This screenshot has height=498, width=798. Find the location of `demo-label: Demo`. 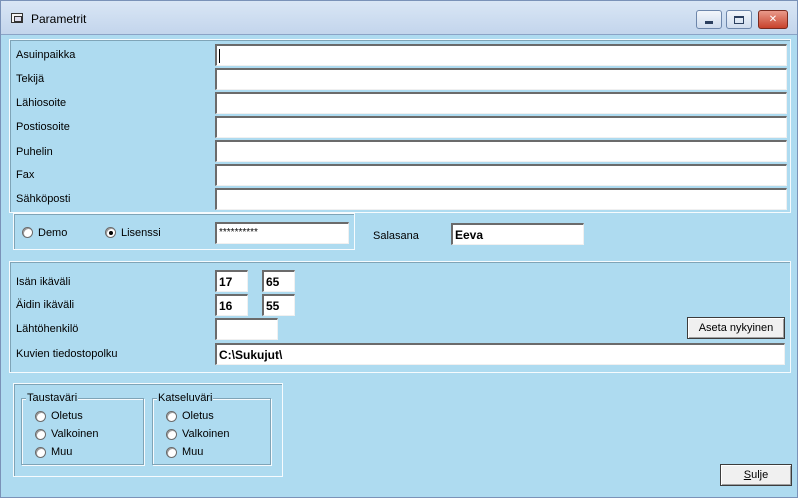

demo-label: Demo is located at coordinates (53, 233).